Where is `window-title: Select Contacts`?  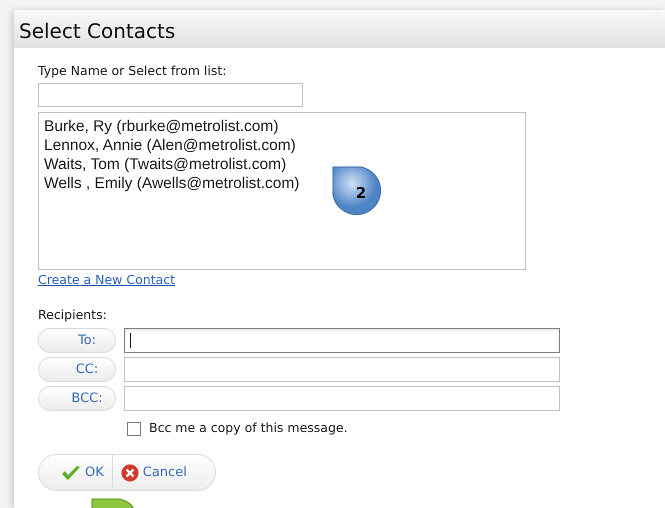
window-title: Select Contacts is located at coordinates (339, 29).